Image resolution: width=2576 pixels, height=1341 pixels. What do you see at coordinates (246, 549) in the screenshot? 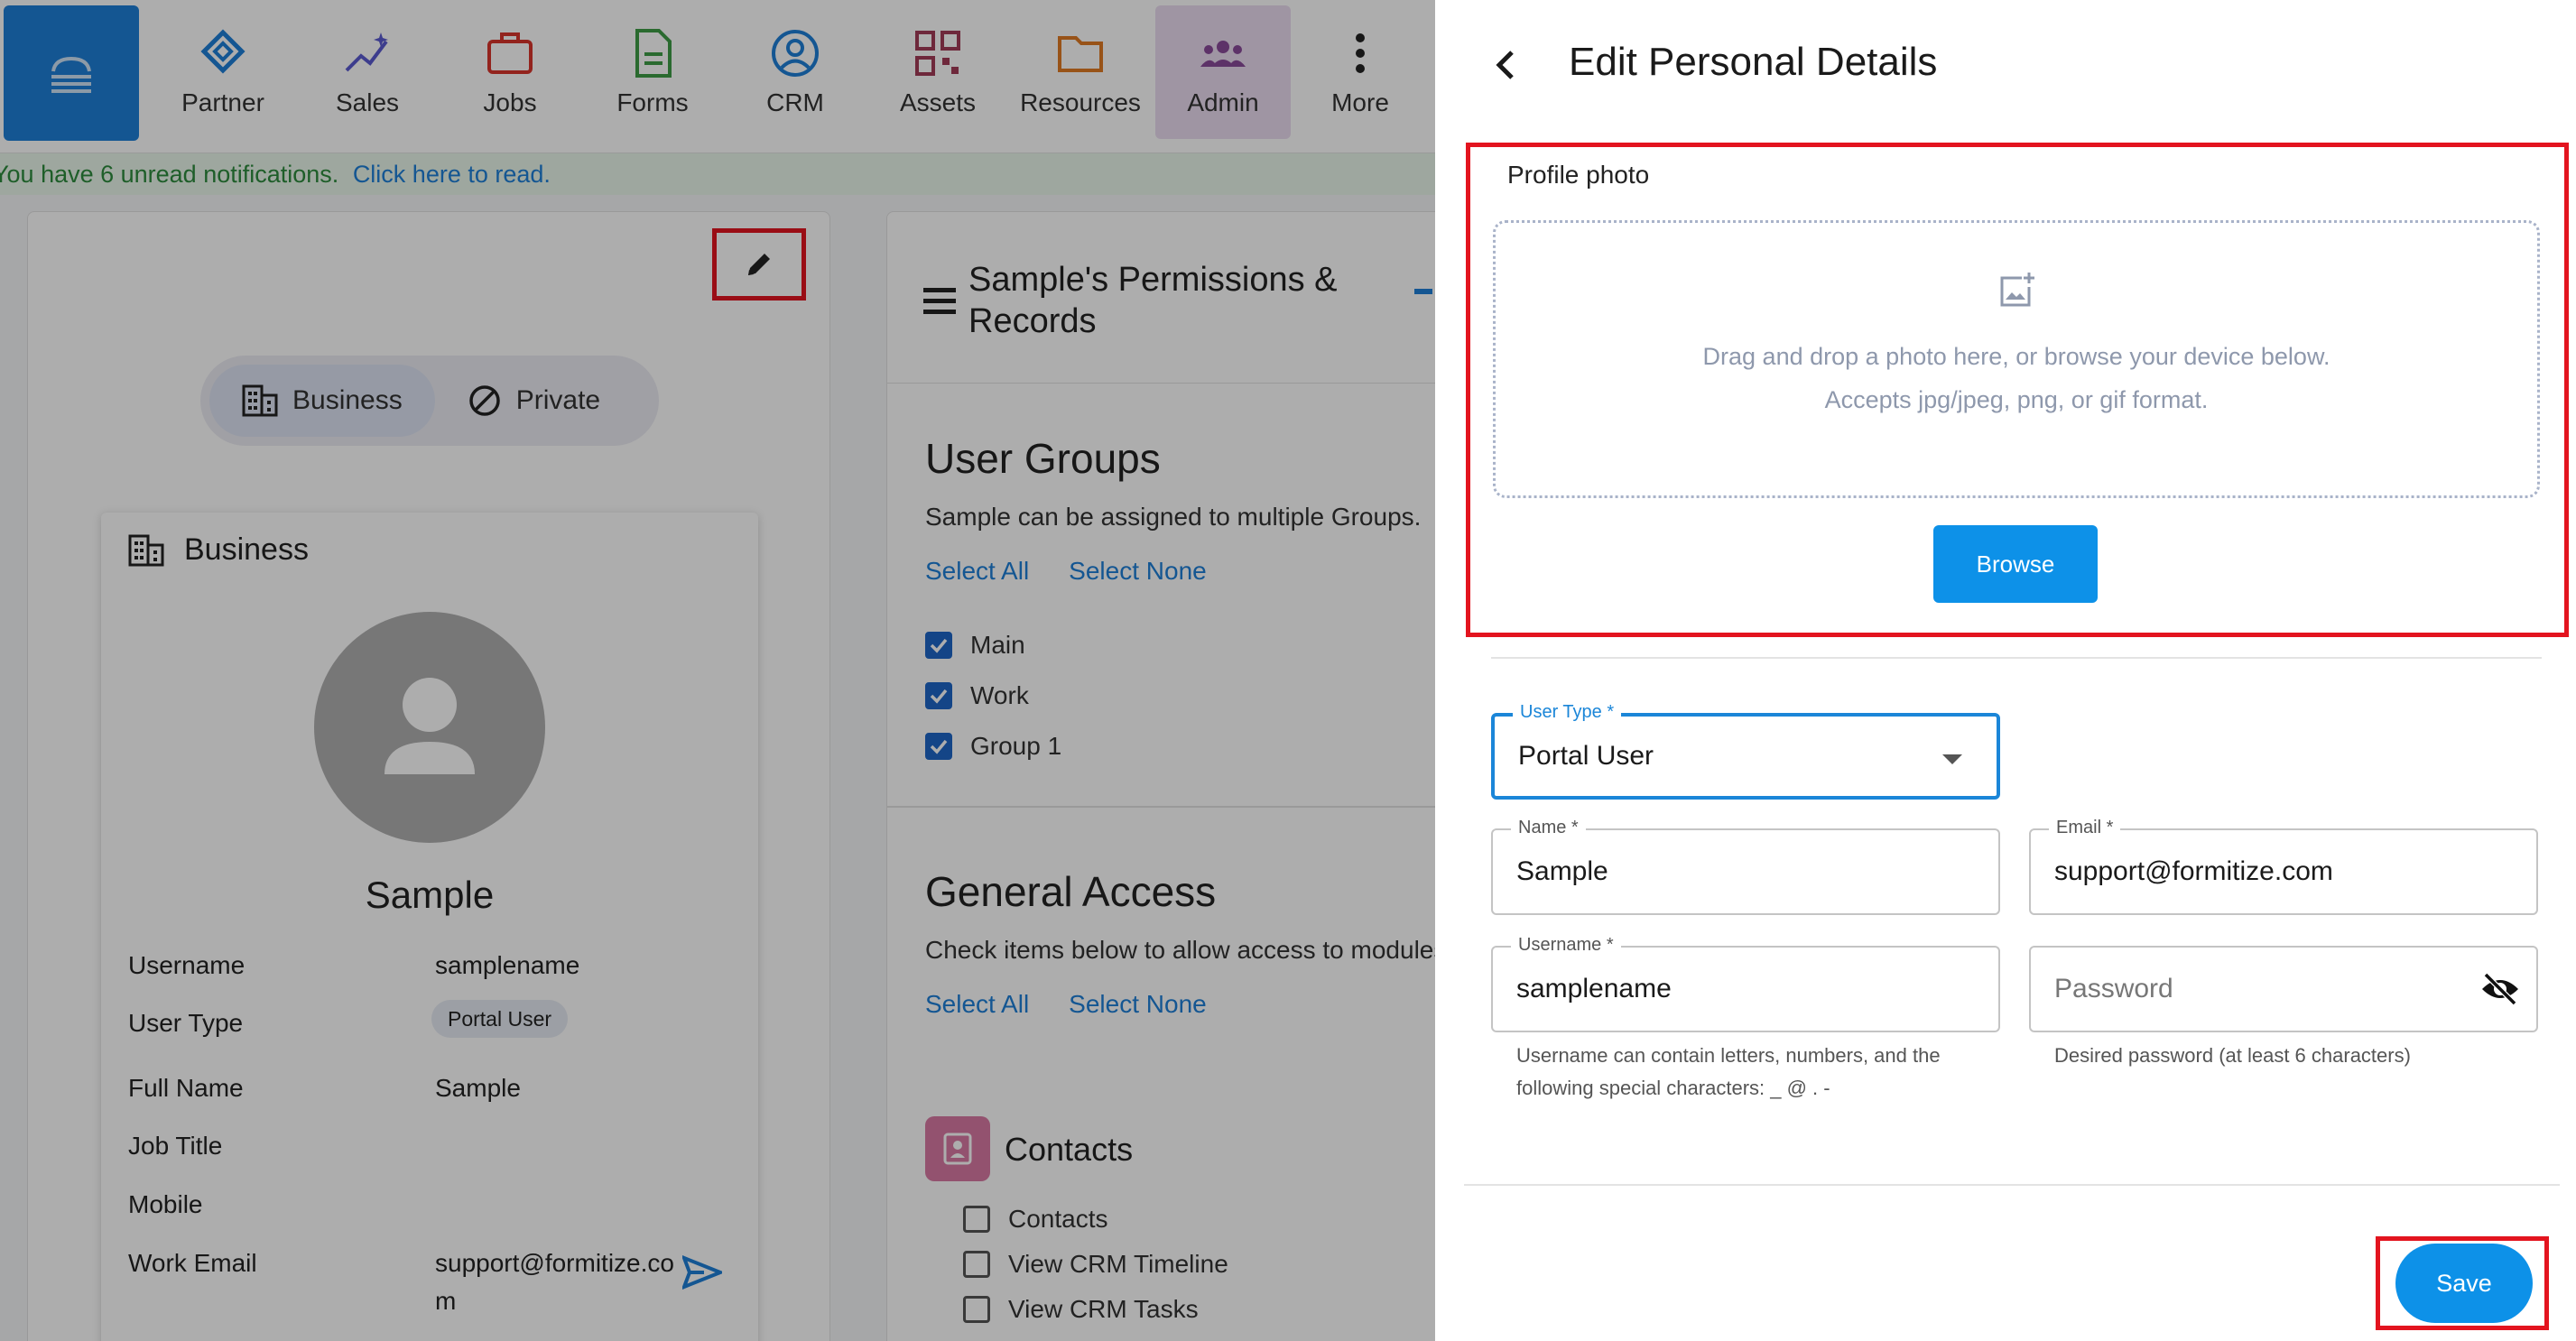
I see `business-card-title-text: Business` at bounding box center [246, 549].